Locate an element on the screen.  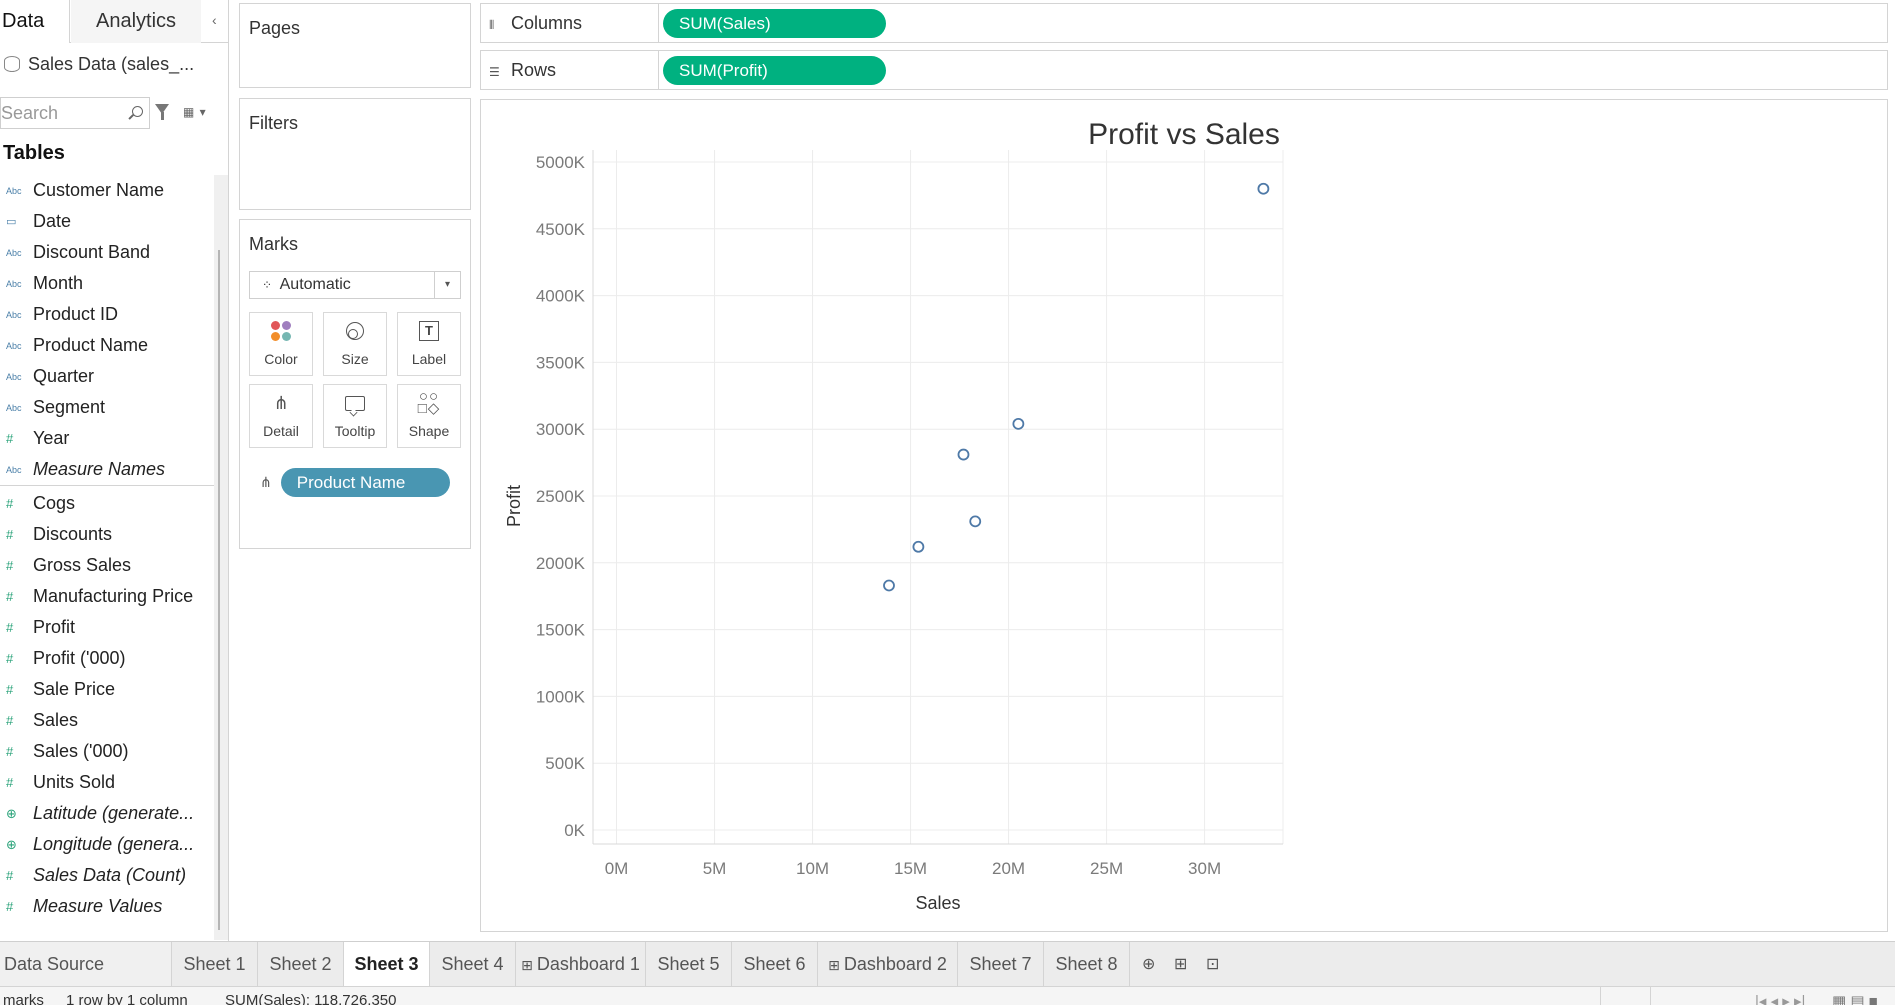
chevron-down-icon: ▾ is located at coordinates (447, 285).